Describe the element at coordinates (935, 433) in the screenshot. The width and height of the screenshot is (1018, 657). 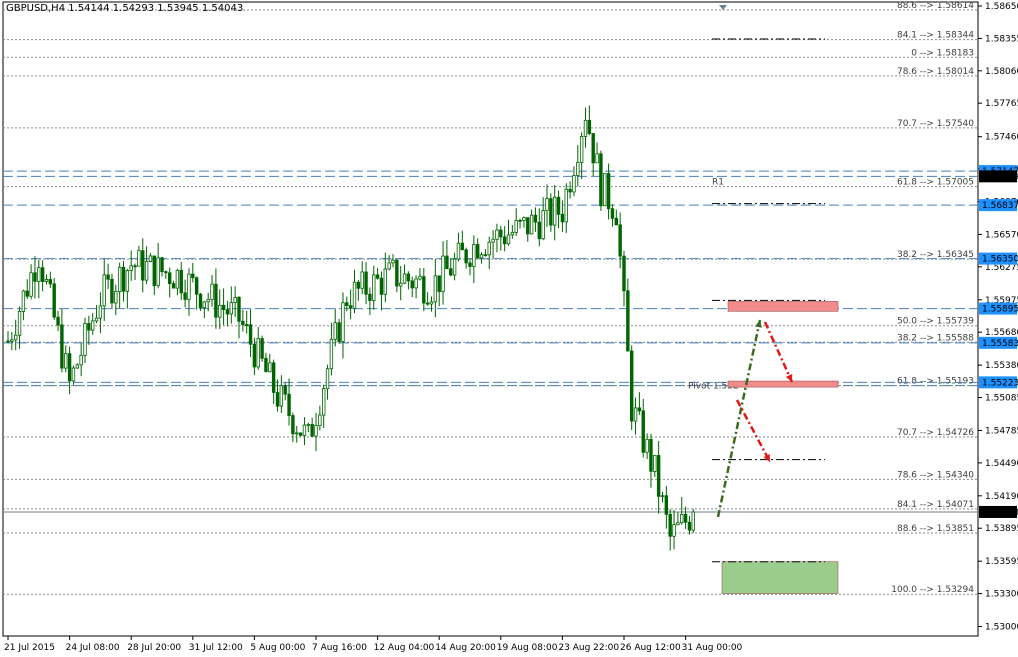
I see `fib-level-label: 70.7 --> 1.54726` at that location.